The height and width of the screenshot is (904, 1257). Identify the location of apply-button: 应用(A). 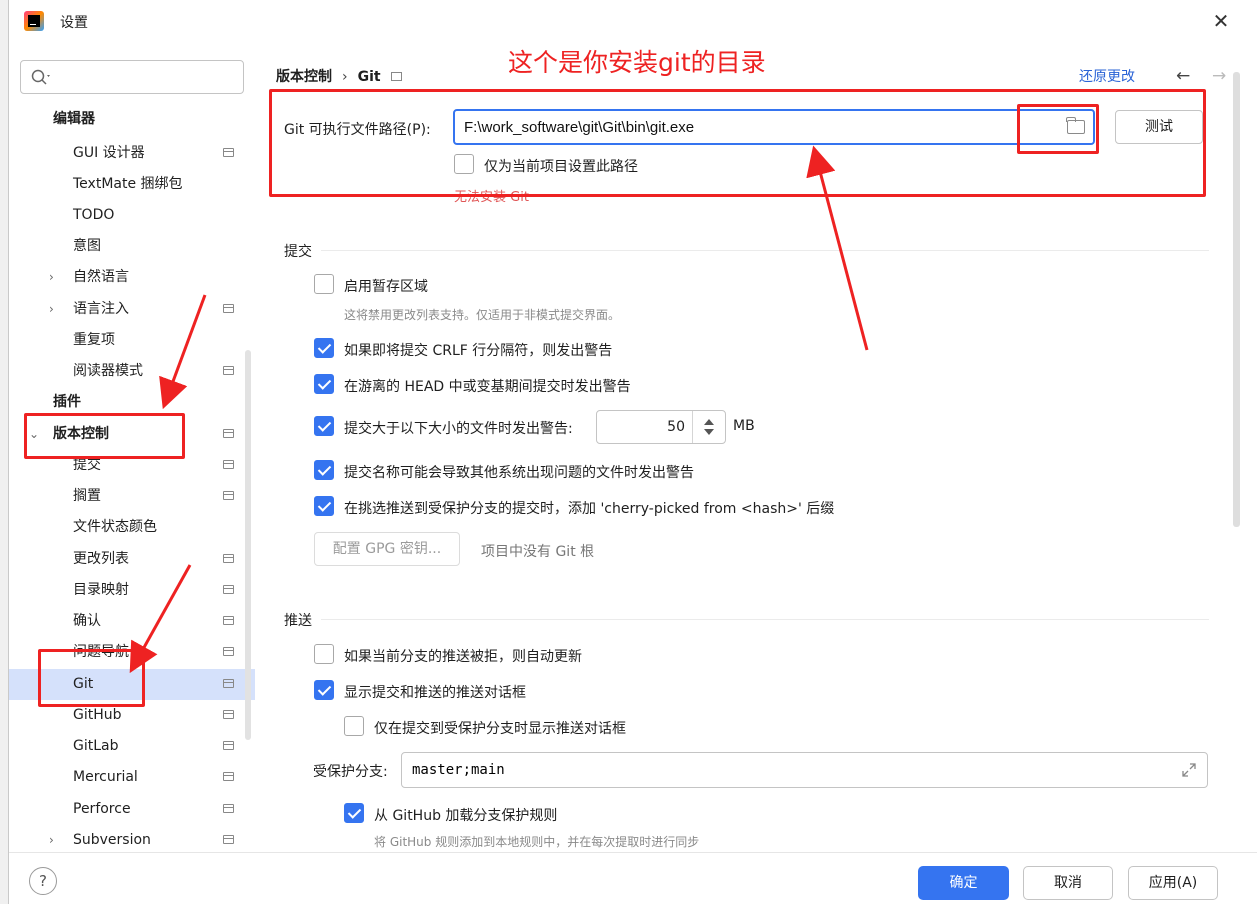
(1173, 883).